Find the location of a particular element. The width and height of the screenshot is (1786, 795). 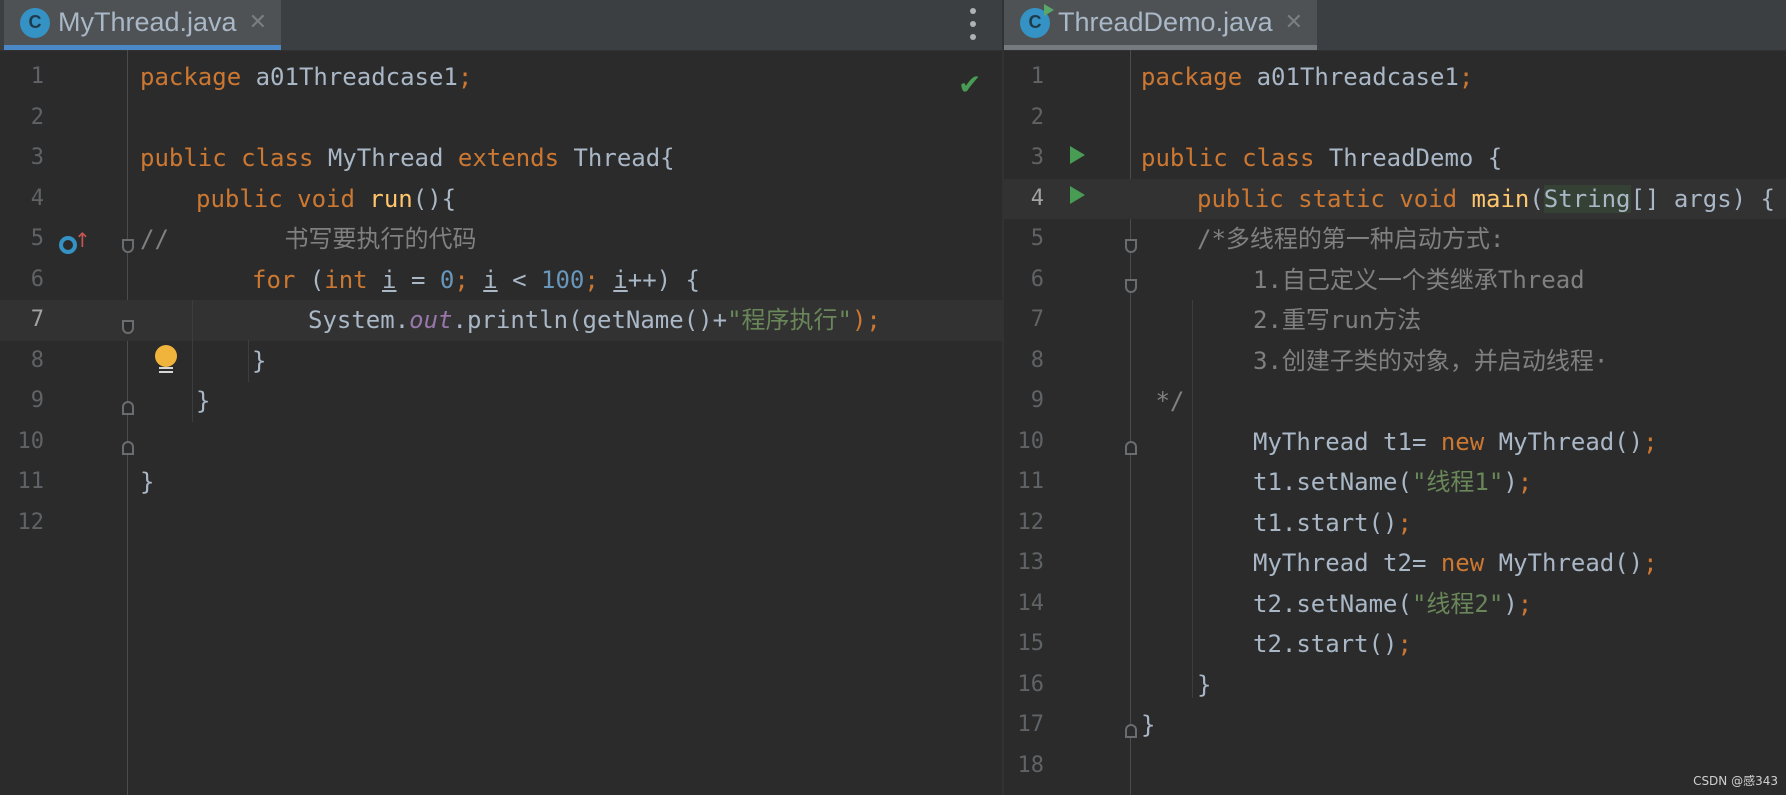

line-number: 3 is located at coordinates (1037, 157).